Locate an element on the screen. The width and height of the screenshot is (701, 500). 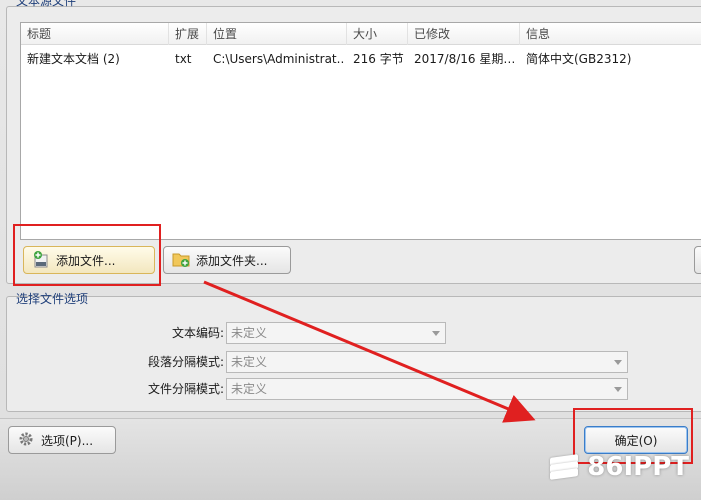
annotation-box-add-file is located at coordinates (87, 255).